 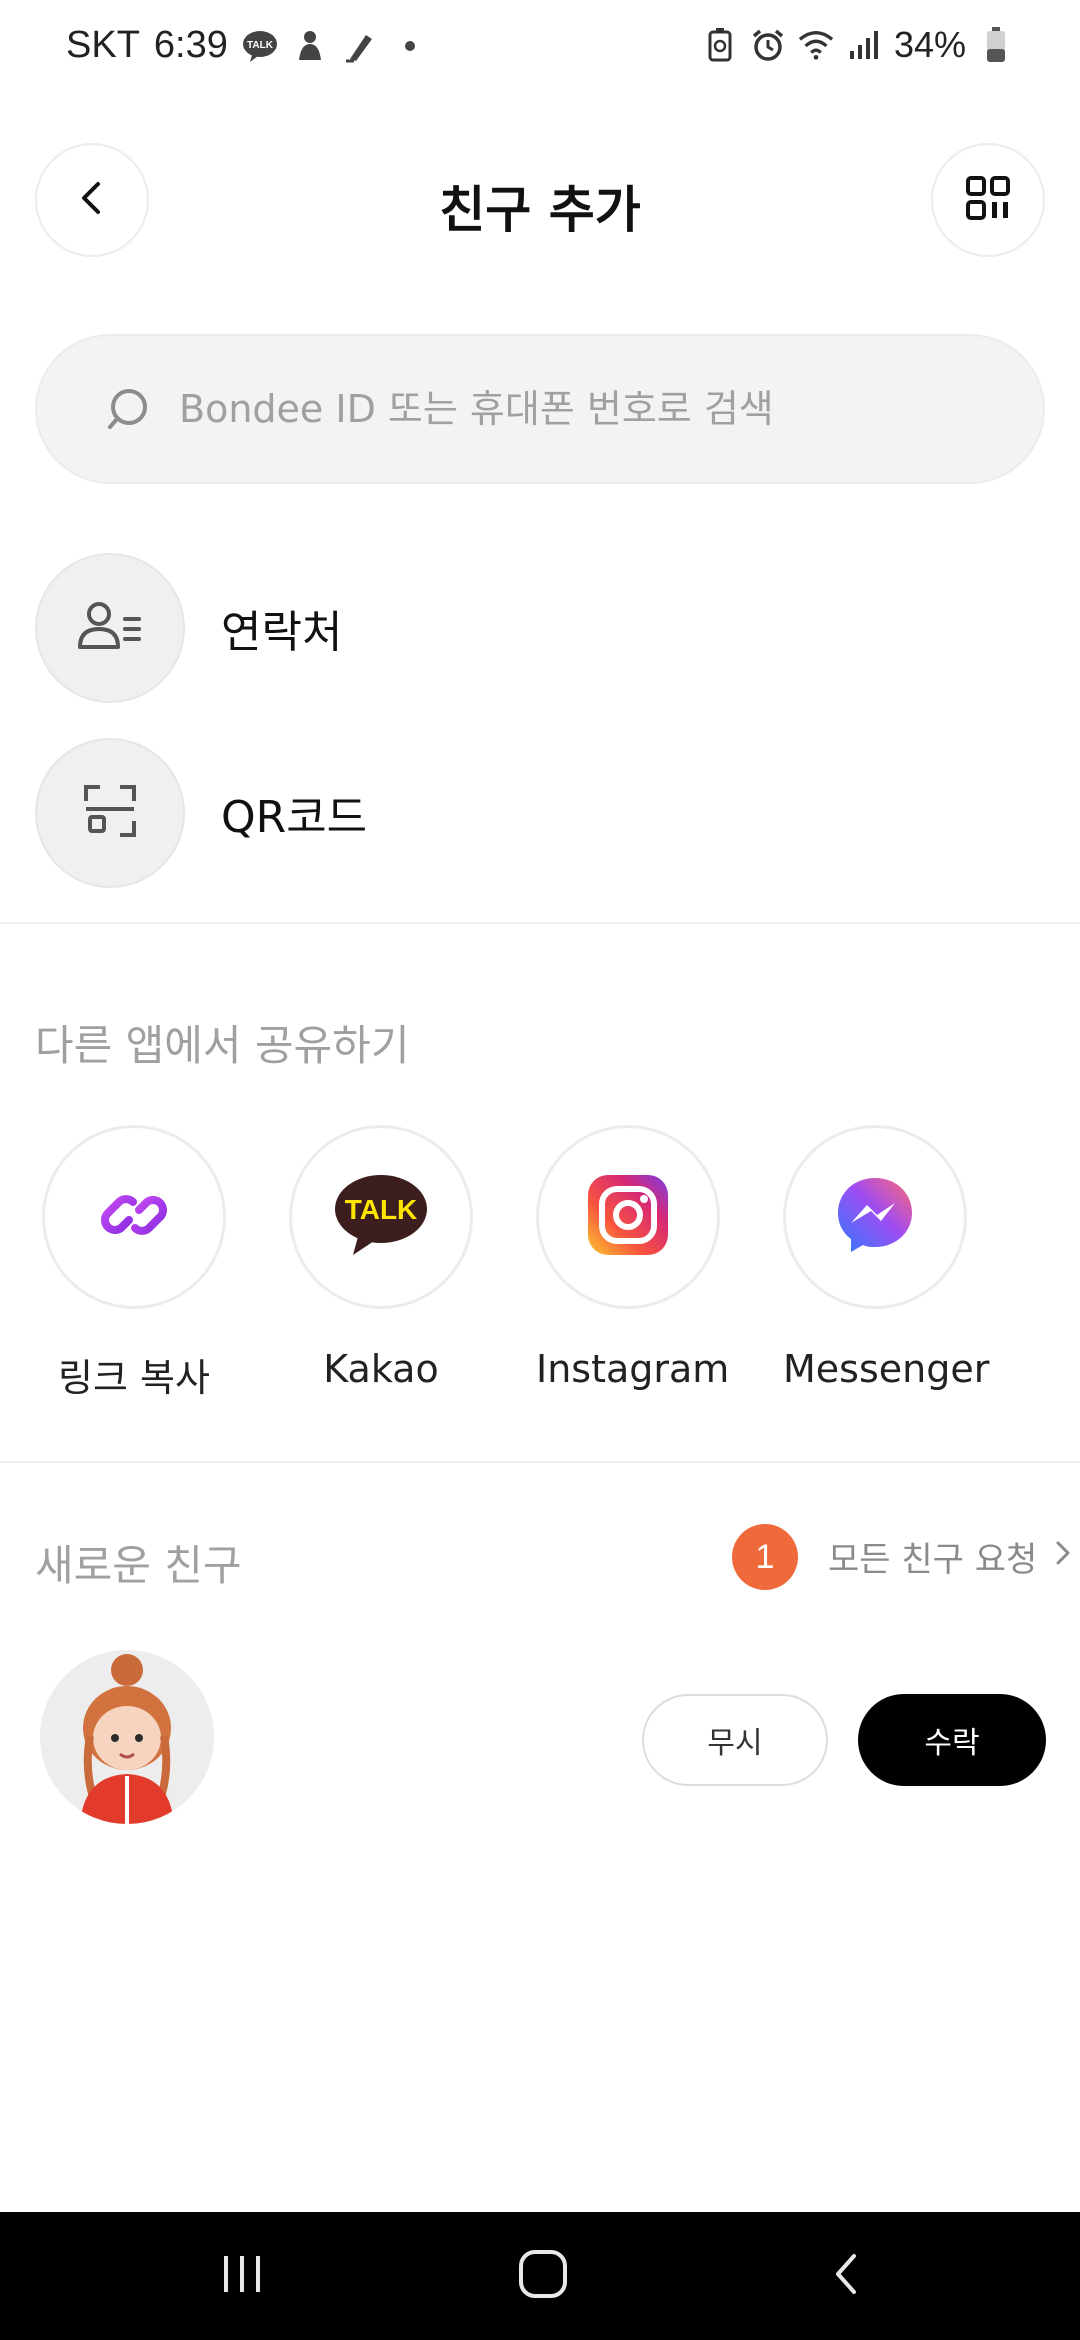 What do you see at coordinates (540, 210) in the screenshot?
I see `page-title: 친구 추가` at bounding box center [540, 210].